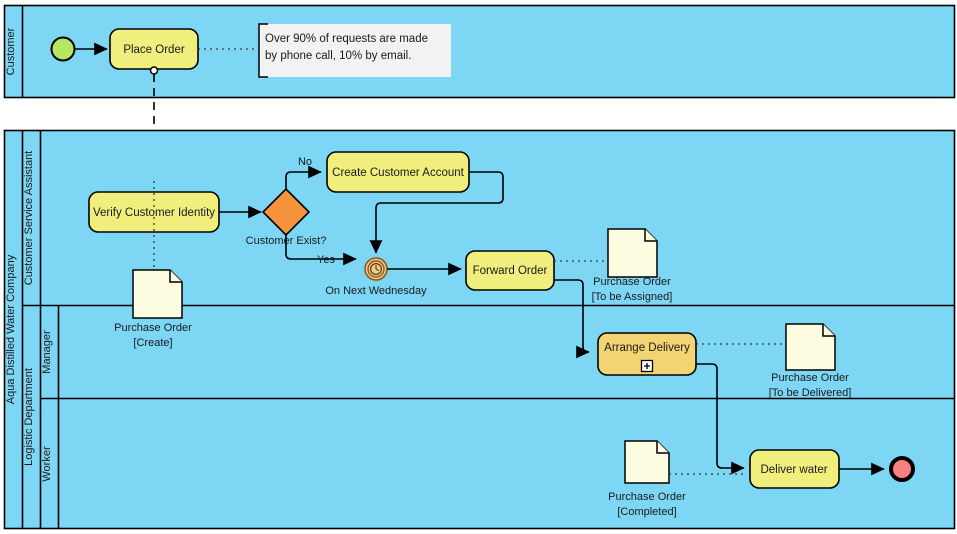 The width and height of the screenshot is (957, 534). What do you see at coordinates (326, 260) in the screenshot?
I see `flow-label-yes: Yes` at bounding box center [326, 260].